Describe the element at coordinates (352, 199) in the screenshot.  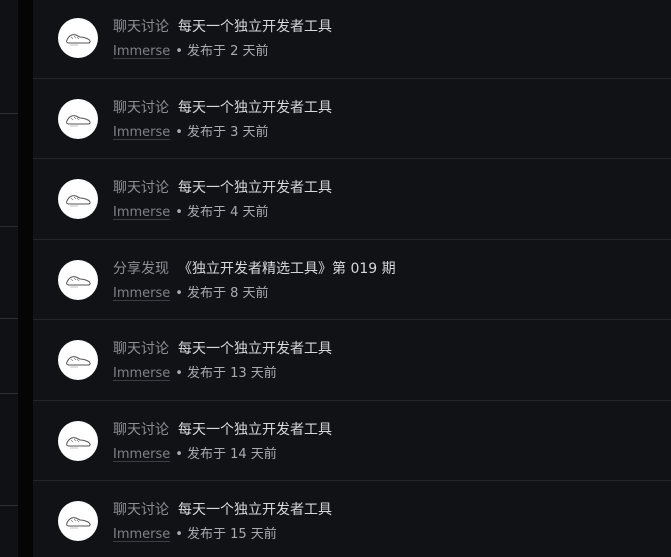
I see `post-row: 聊天讨论 每天一个独立开发者工具 Immerse • 发布于 4 天前` at that location.